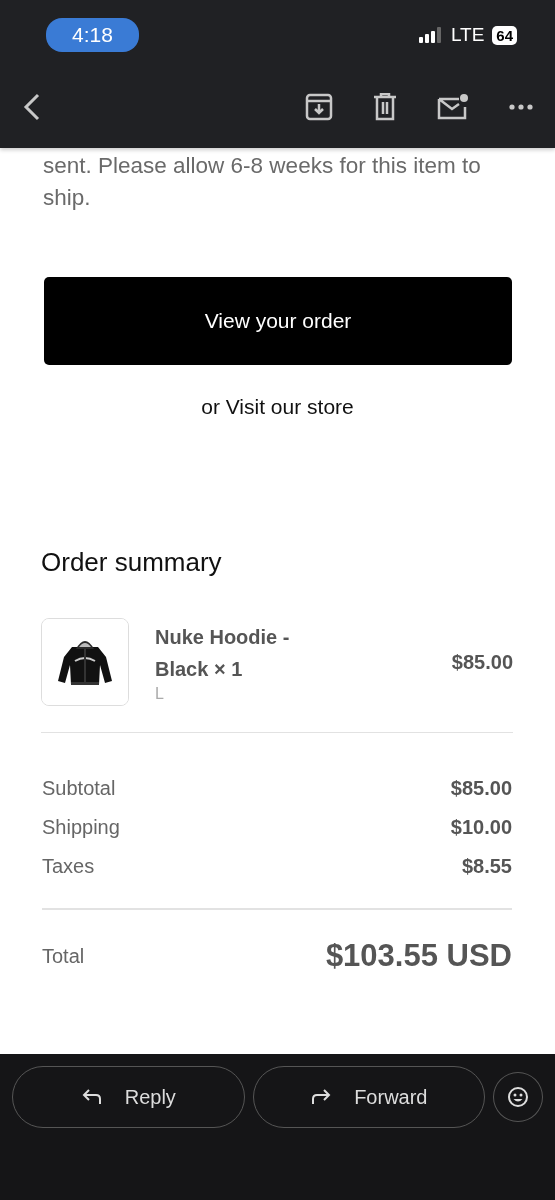  What do you see at coordinates (81, 827) in the screenshot?
I see `summary-label: Shipping` at bounding box center [81, 827].